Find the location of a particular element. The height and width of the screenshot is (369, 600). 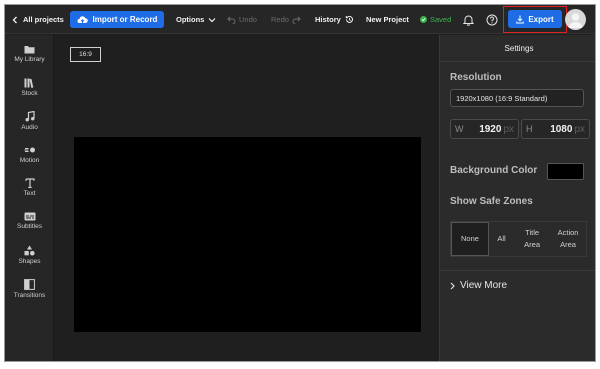

safe-zones-toggle: None All Title Area Action Area is located at coordinates (518, 239).